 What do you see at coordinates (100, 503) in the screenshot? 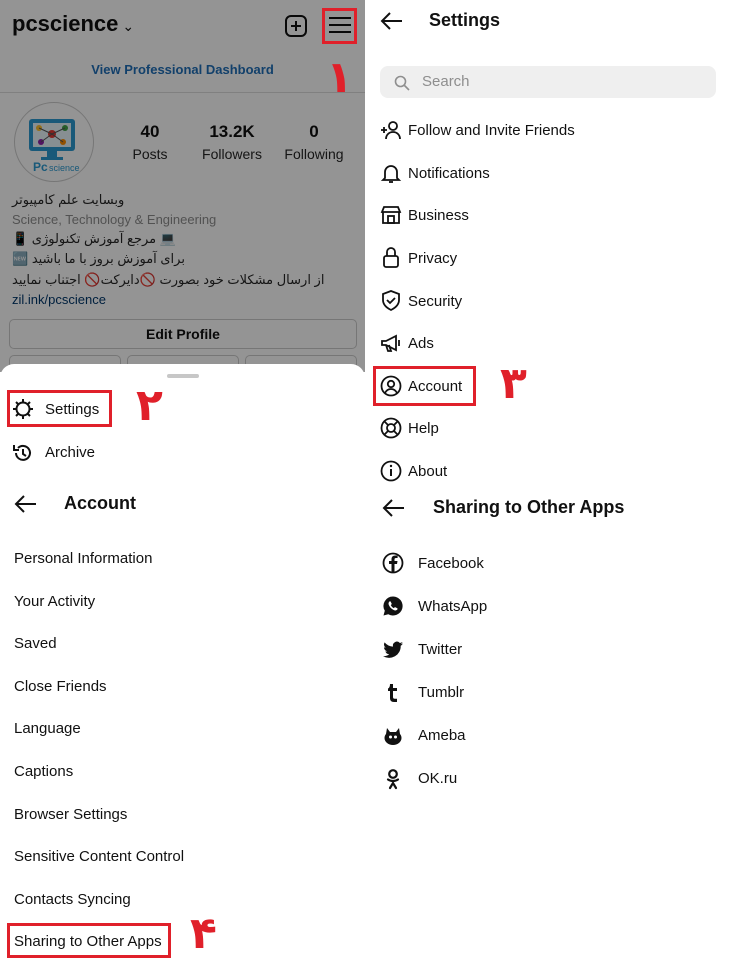
I see `account-title: Account` at bounding box center [100, 503].